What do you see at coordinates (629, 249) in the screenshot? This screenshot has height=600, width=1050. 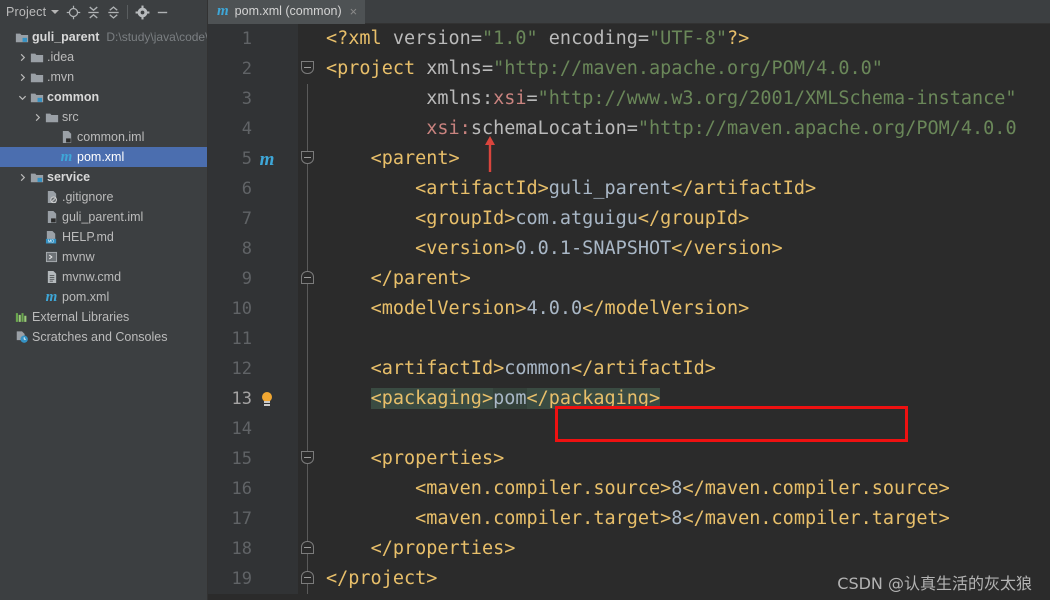 I see `code-line: 8 <version>0.0.1-SNAPSHOT</version>` at bounding box center [629, 249].